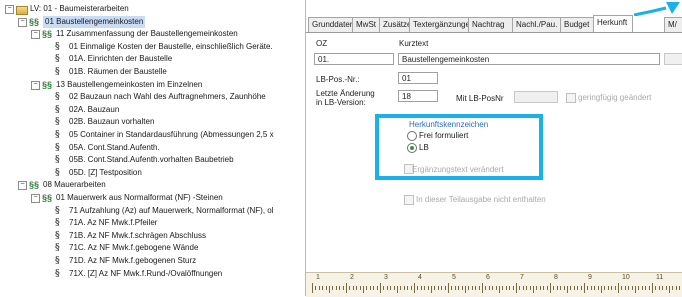  What do you see at coordinates (72, 9) in the screenshot?
I see `tree-item: LV: 01 - Baumeisterarbeiten` at bounding box center [72, 9].